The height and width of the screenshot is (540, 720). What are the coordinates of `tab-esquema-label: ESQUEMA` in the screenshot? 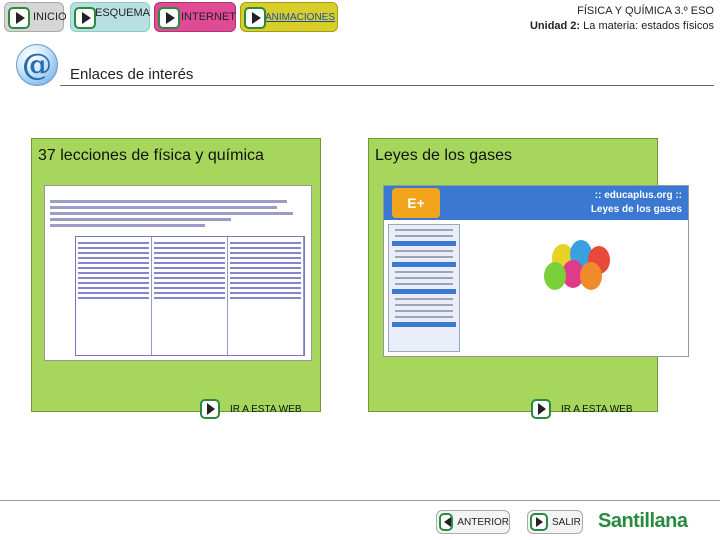 It's located at (123, 13).